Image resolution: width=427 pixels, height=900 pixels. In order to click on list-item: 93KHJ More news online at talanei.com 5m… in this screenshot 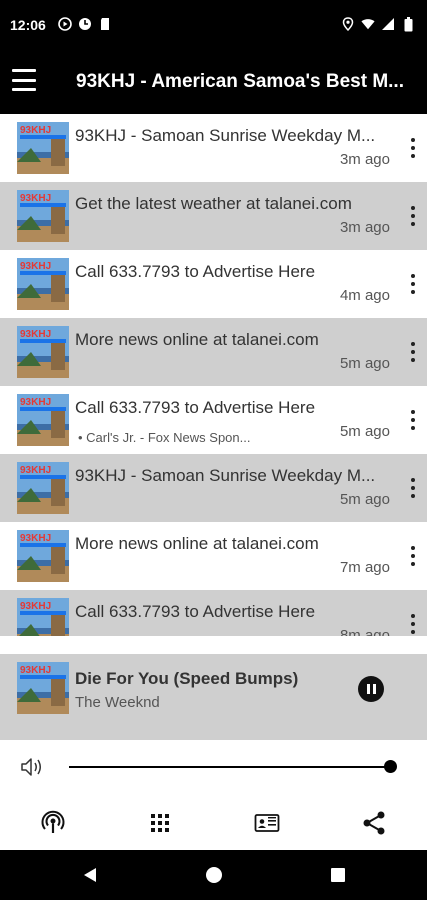, I will do `click(213, 352)`.